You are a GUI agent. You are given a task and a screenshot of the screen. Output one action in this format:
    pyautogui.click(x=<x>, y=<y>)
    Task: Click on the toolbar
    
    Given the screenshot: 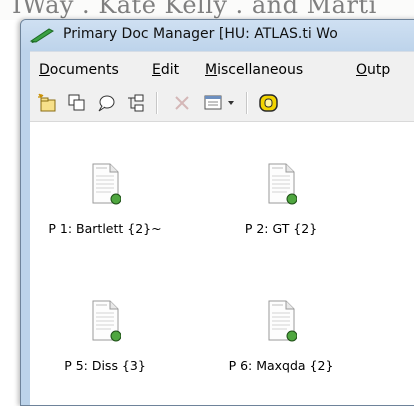 What is the action you would take?
    pyautogui.click(x=222, y=103)
    